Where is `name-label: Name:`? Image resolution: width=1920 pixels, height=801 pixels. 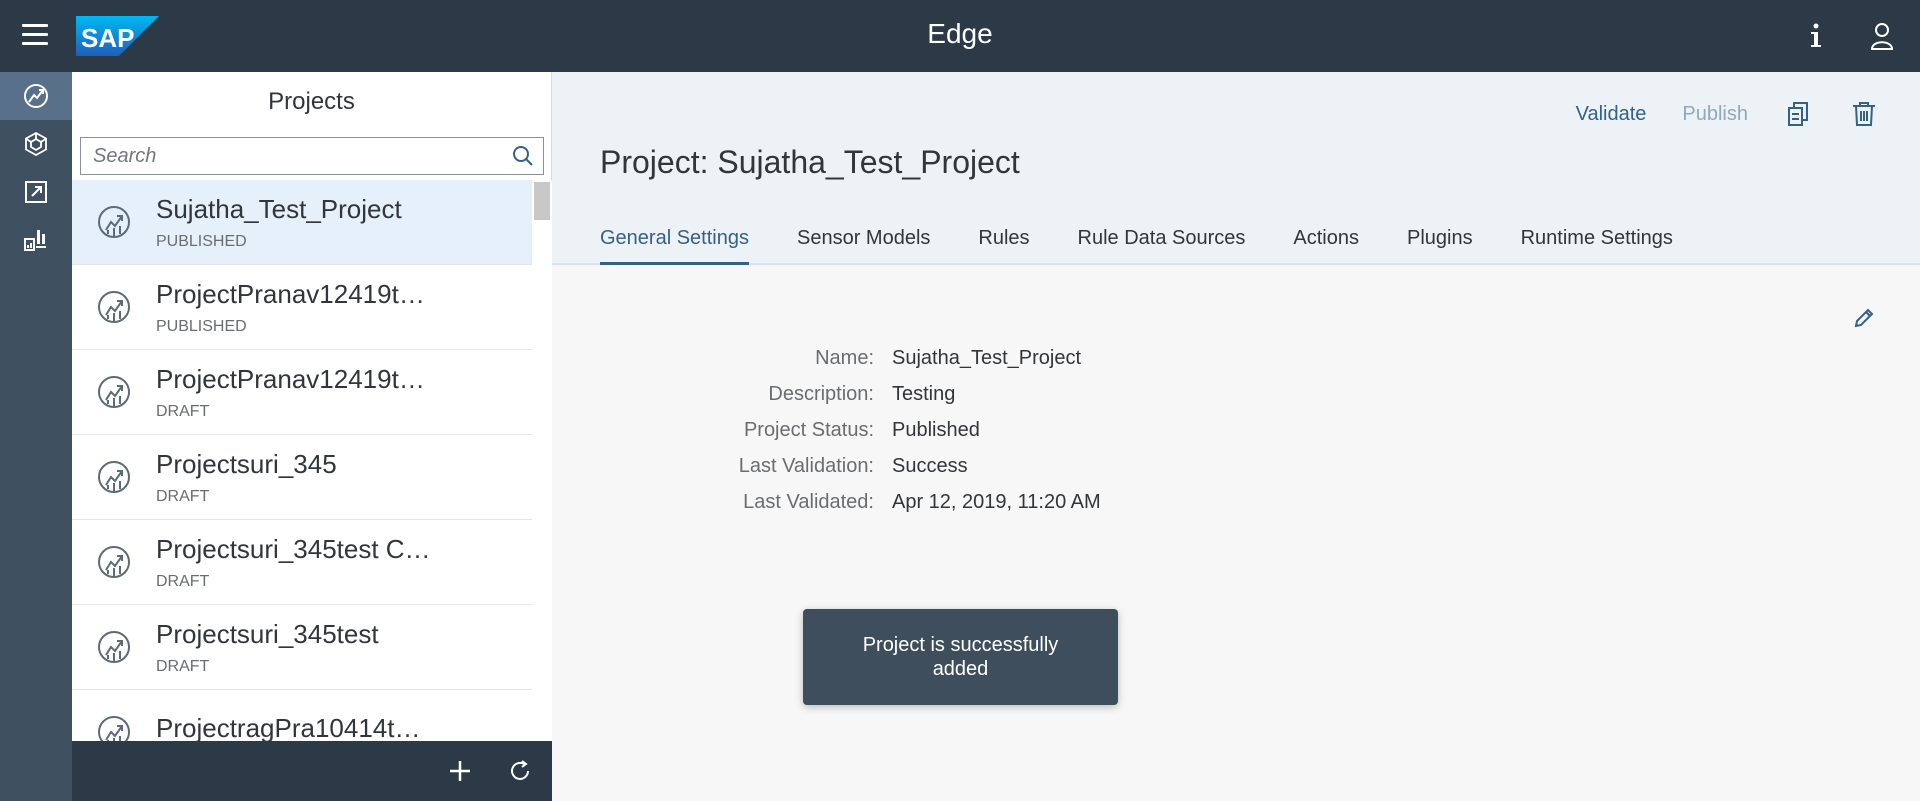 name-label: Name: is located at coordinates (844, 357).